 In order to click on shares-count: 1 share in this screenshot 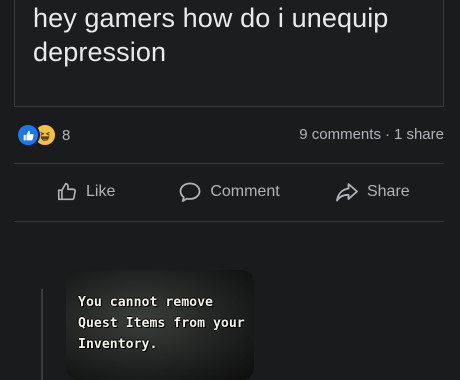, I will do `click(419, 134)`.